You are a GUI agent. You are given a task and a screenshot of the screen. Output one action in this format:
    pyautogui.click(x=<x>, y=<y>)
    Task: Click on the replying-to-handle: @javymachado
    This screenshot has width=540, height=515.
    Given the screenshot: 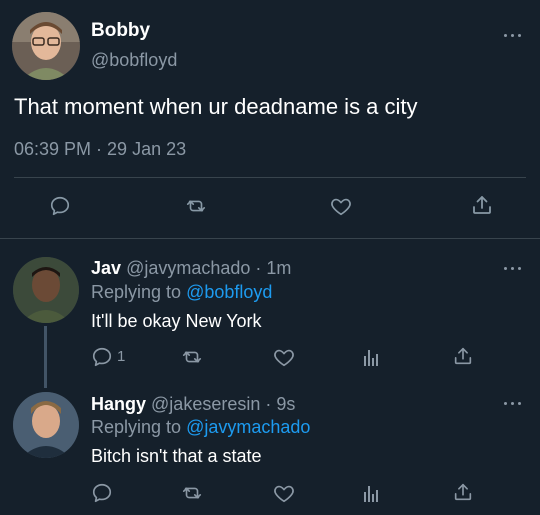 What is the action you would take?
    pyautogui.click(x=248, y=427)
    